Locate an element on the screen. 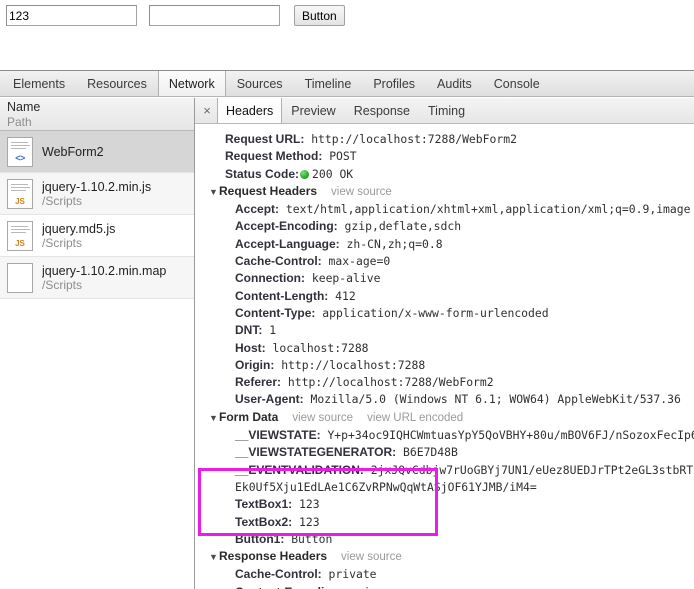 The width and height of the screenshot is (694, 589). request-row-jquery-min-map: jquery-1.10.2.min.map /Scripts is located at coordinates (97, 278).